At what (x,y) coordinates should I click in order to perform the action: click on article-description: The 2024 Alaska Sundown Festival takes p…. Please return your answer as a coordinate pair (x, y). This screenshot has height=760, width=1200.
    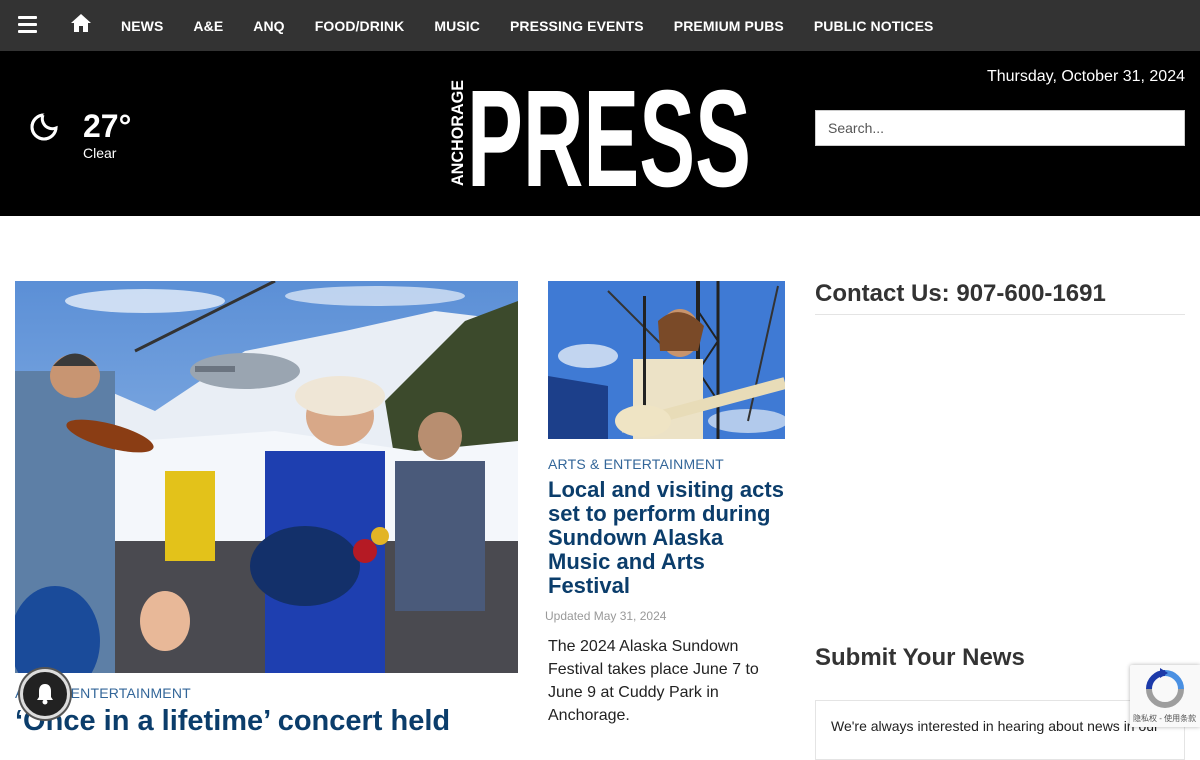
    Looking at the image, I should click on (653, 681).